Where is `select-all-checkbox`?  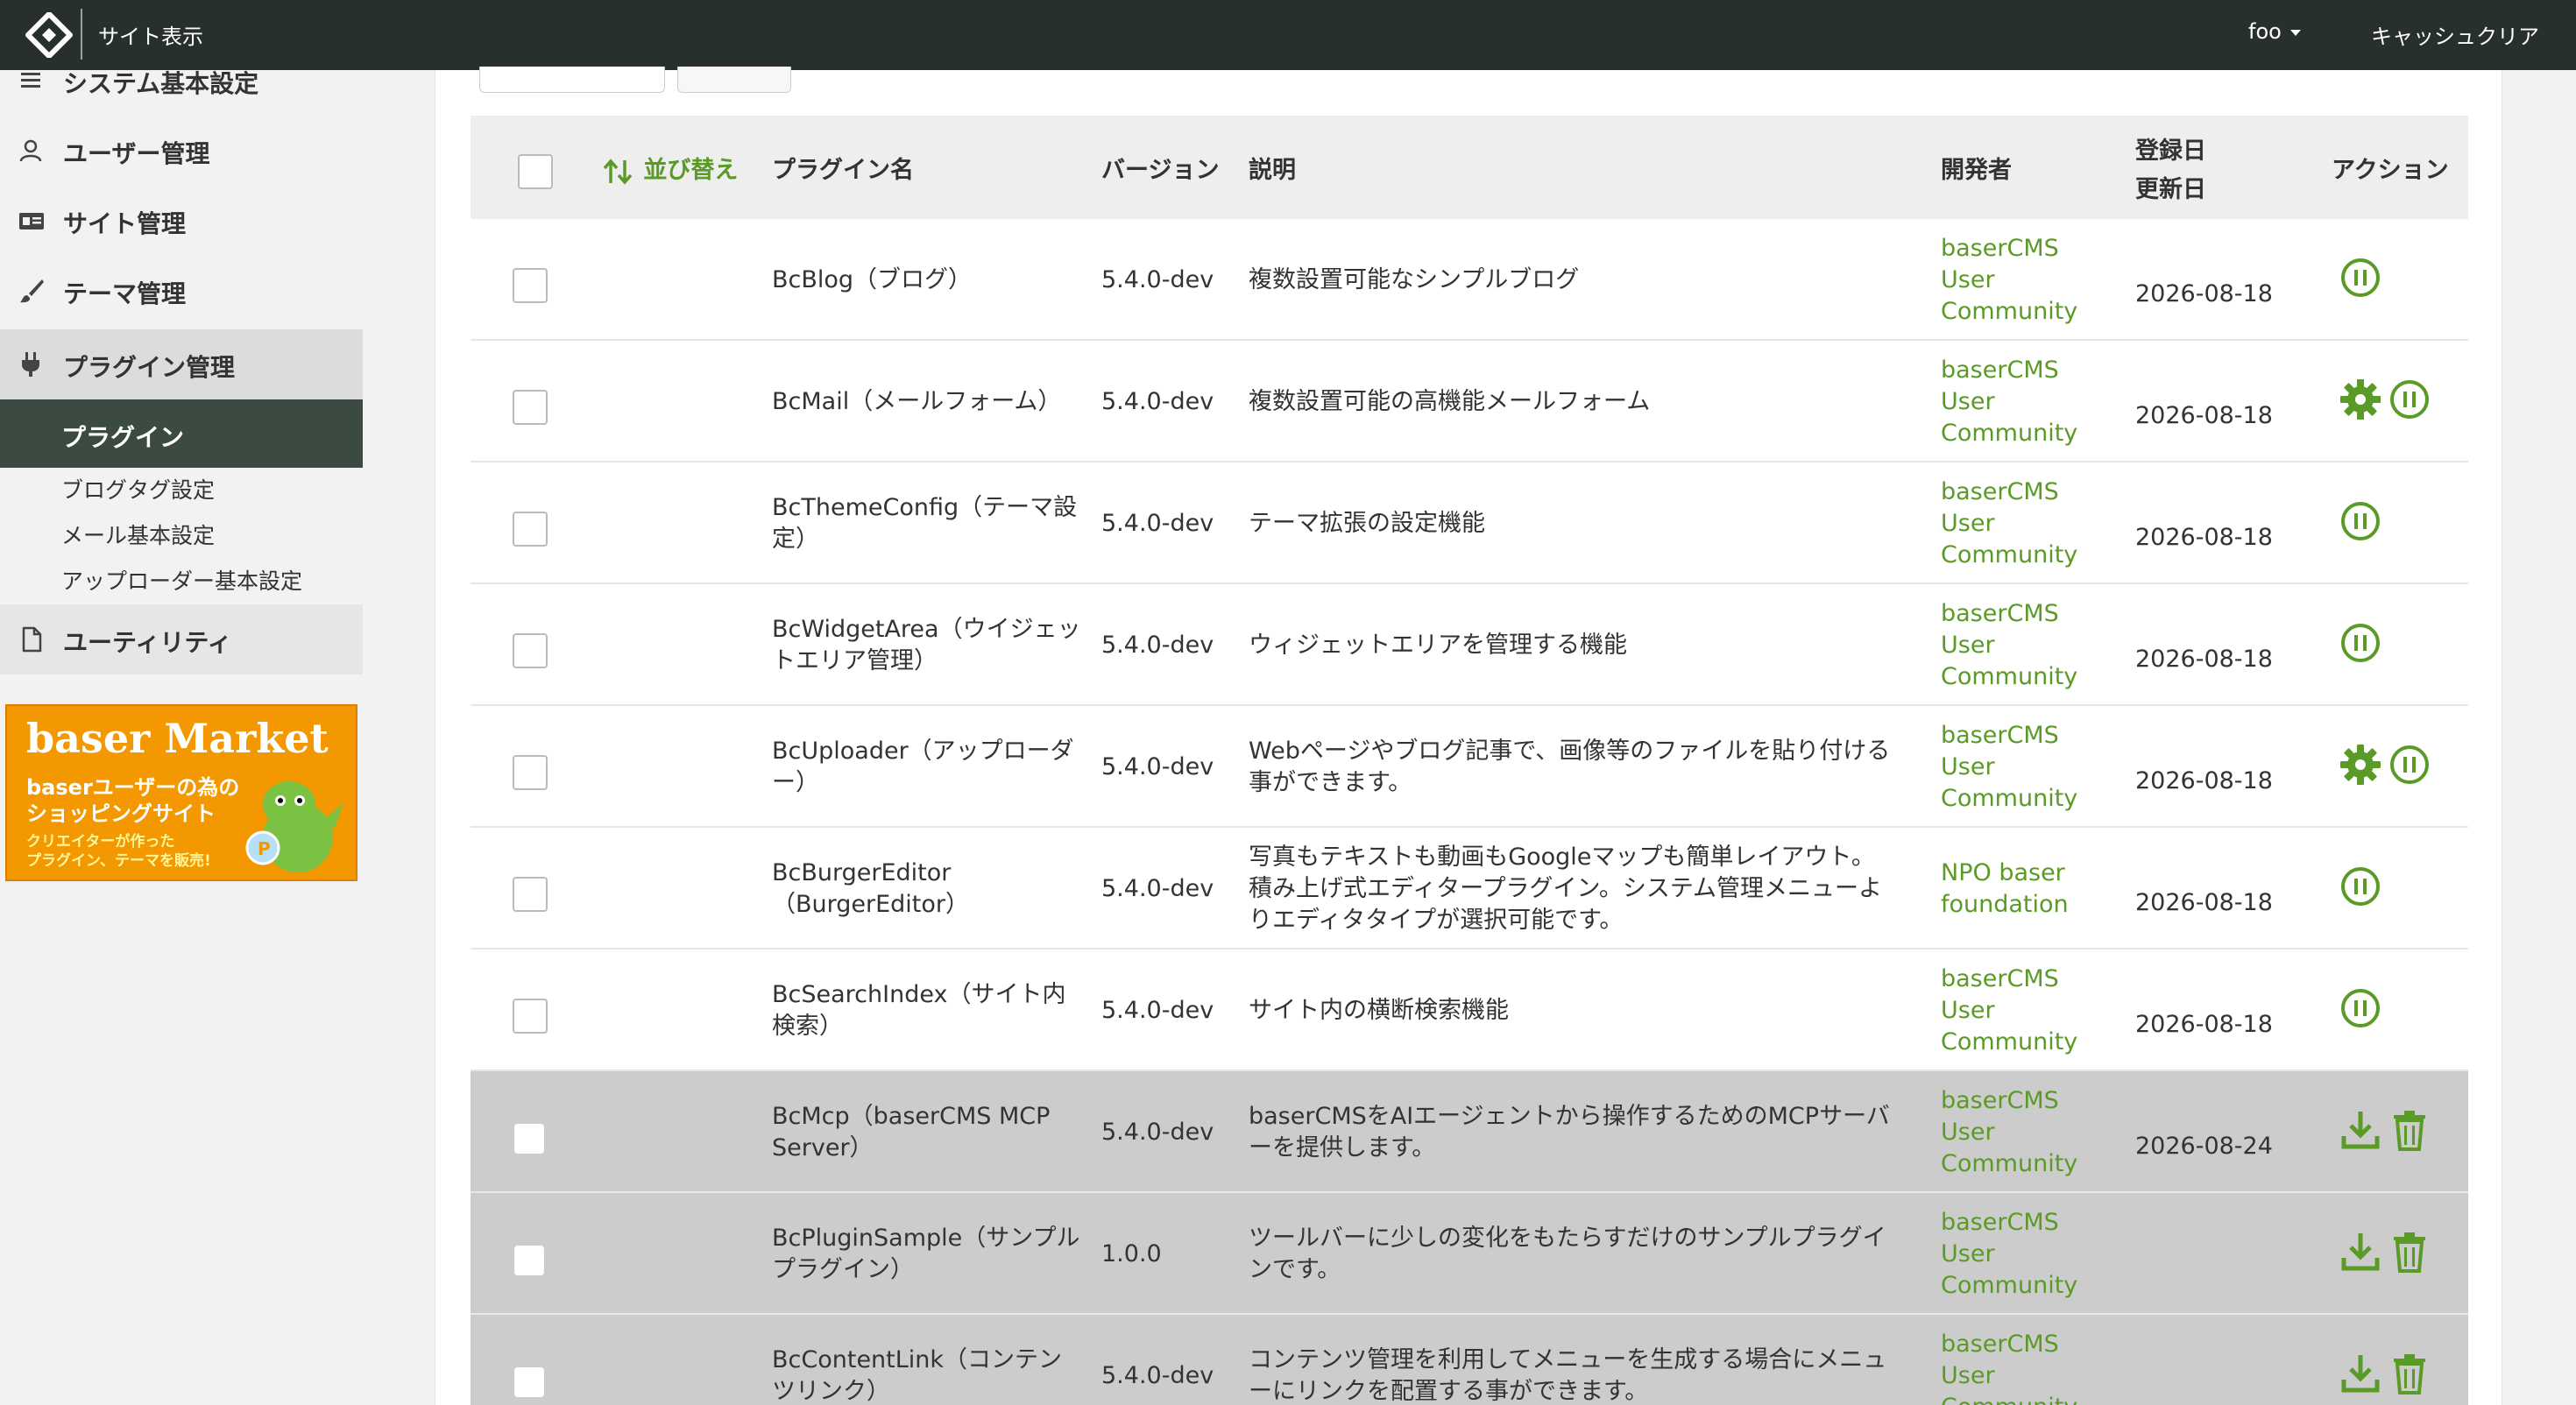 select-all-checkbox is located at coordinates (535, 171).